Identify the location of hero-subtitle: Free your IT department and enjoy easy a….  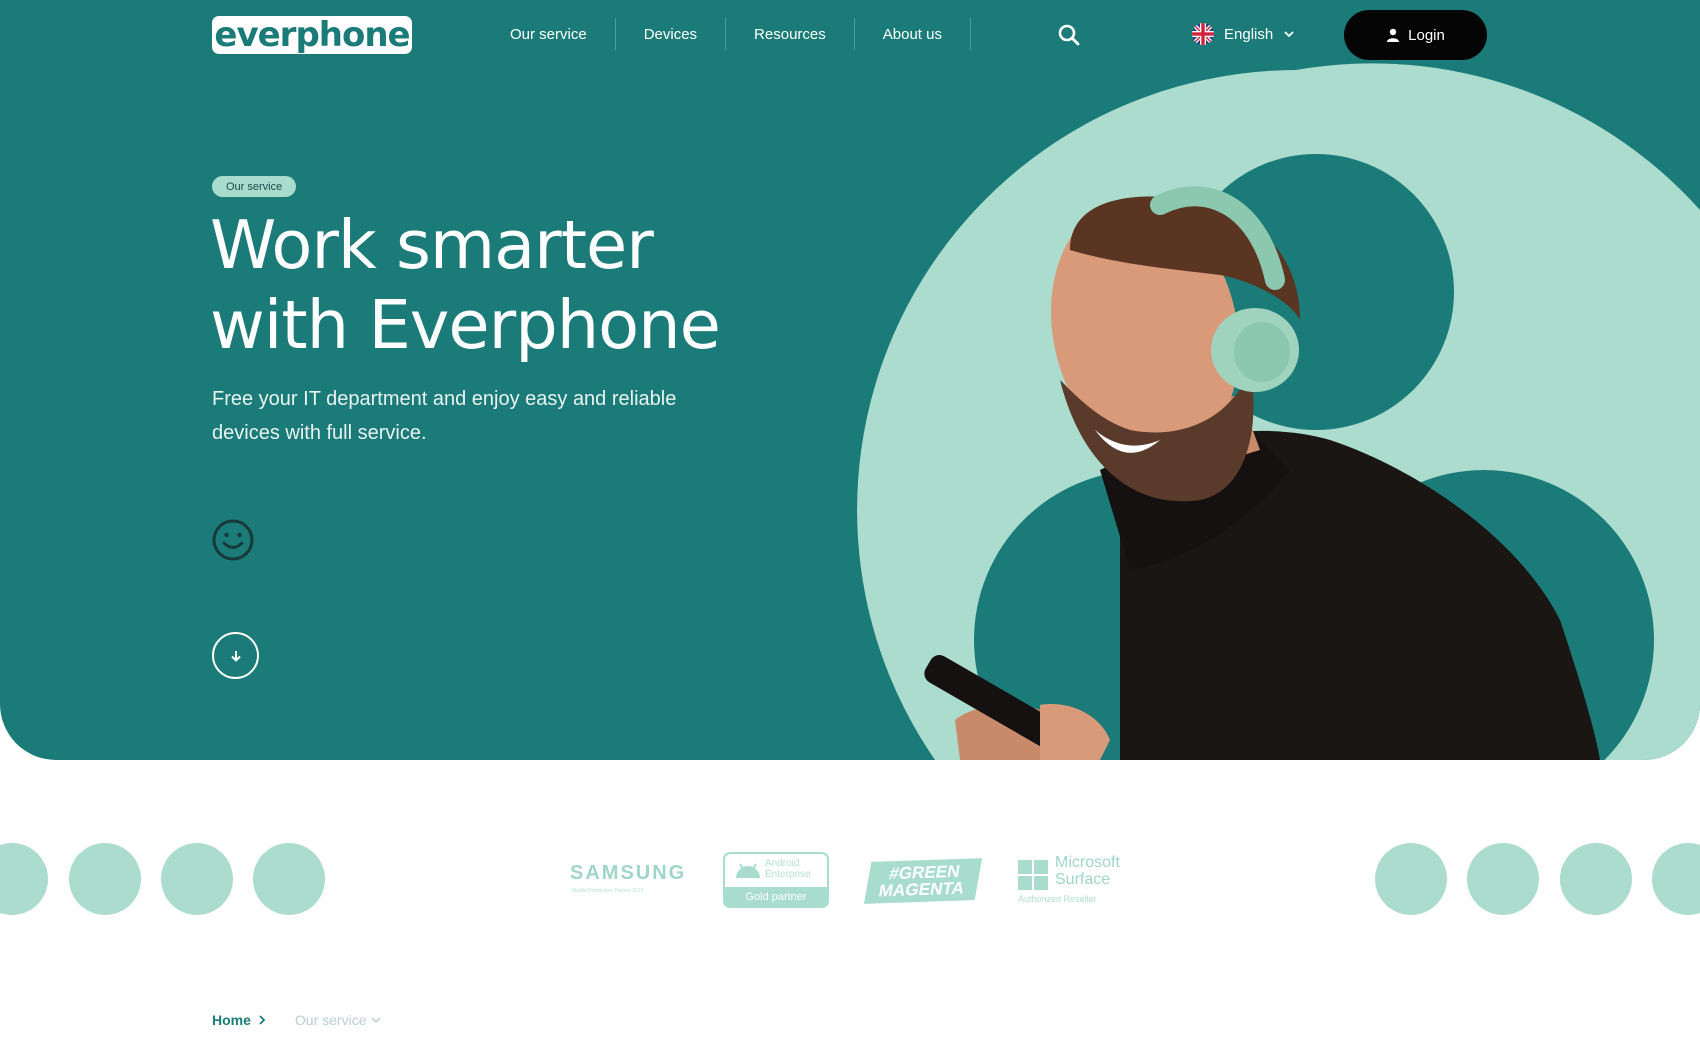
(462, 416).